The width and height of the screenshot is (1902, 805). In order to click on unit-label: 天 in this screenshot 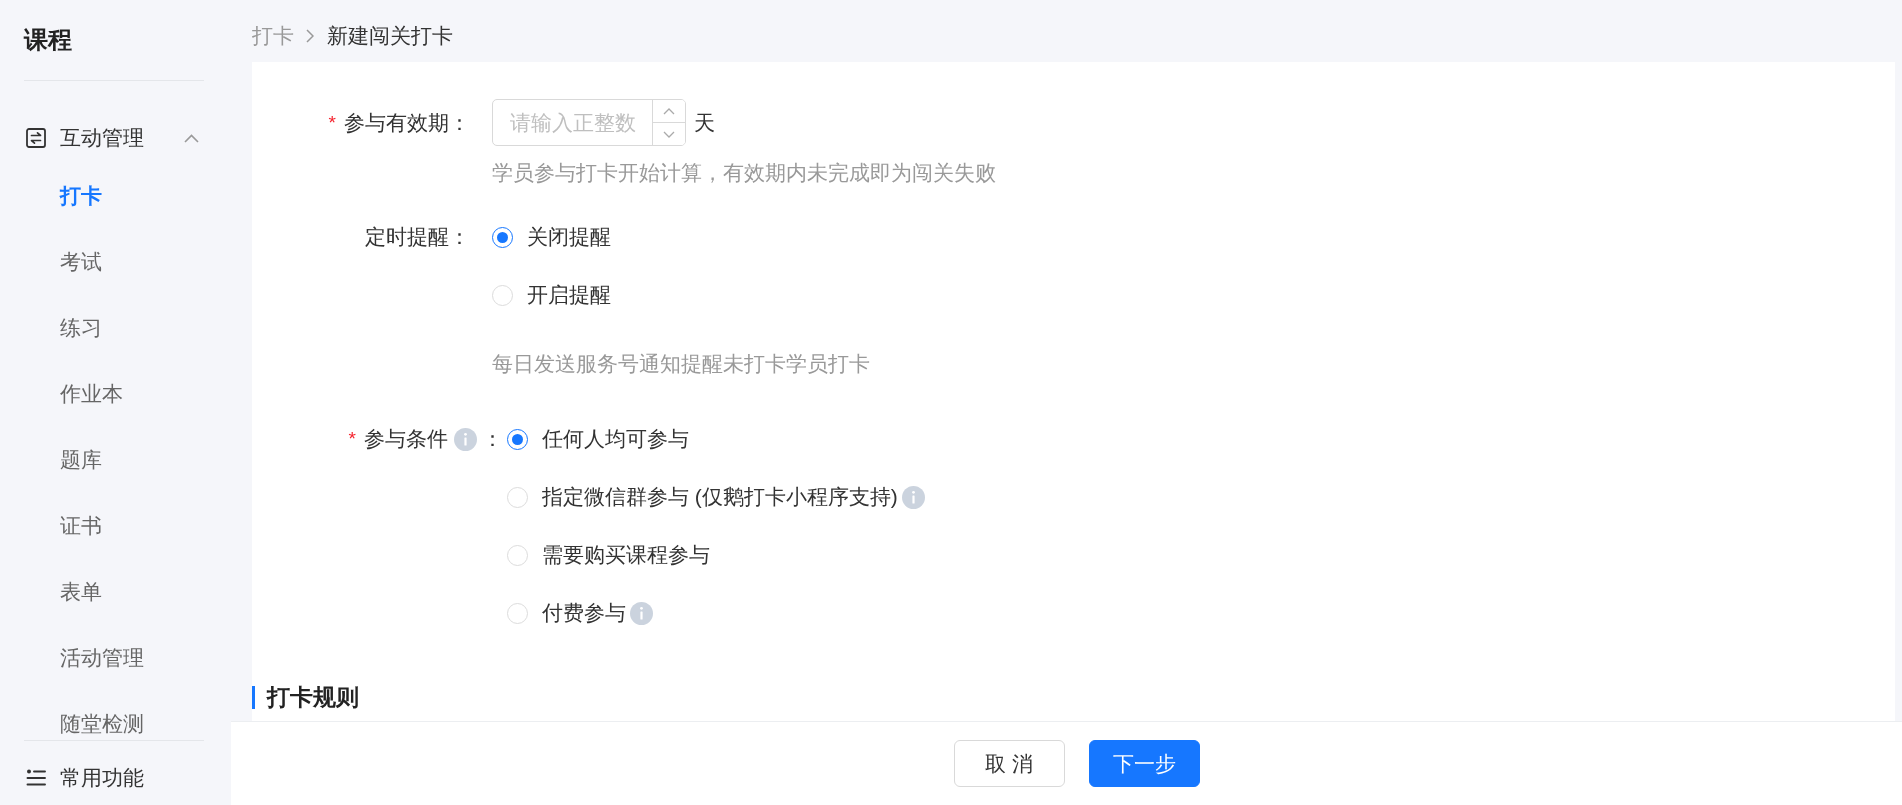, I will do `click(704, 123)`.